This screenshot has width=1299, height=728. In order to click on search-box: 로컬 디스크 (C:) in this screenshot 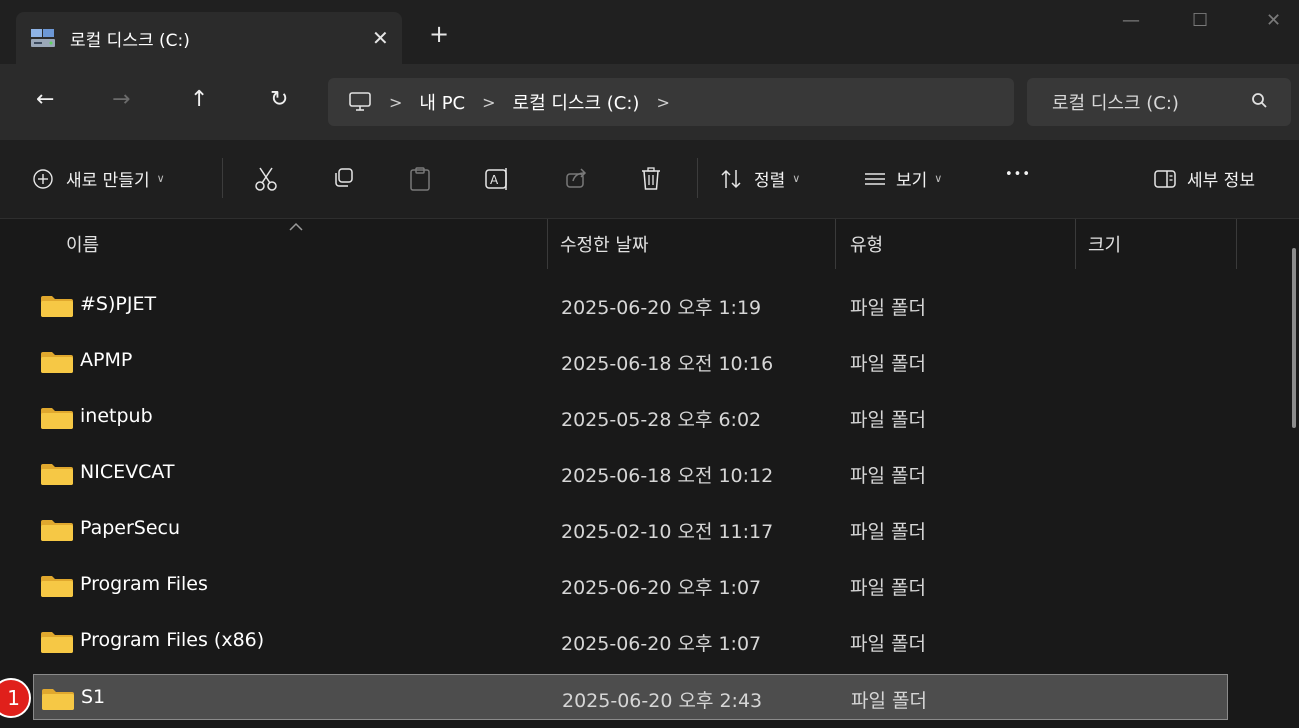, I will do `click(1159, 102)`.